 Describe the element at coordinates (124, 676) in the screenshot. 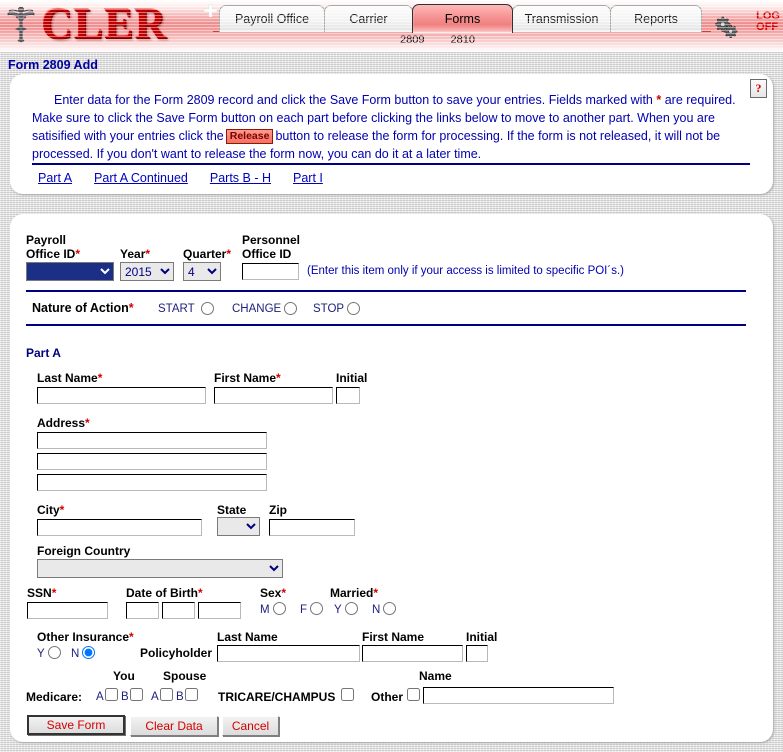

I see `you-label: You` at that location.